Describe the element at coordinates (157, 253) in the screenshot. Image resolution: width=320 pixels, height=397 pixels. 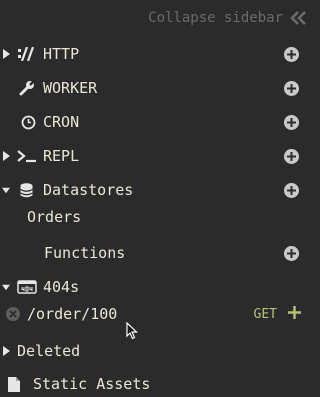
I see `sidebar-item-functions: Functions` at that location.